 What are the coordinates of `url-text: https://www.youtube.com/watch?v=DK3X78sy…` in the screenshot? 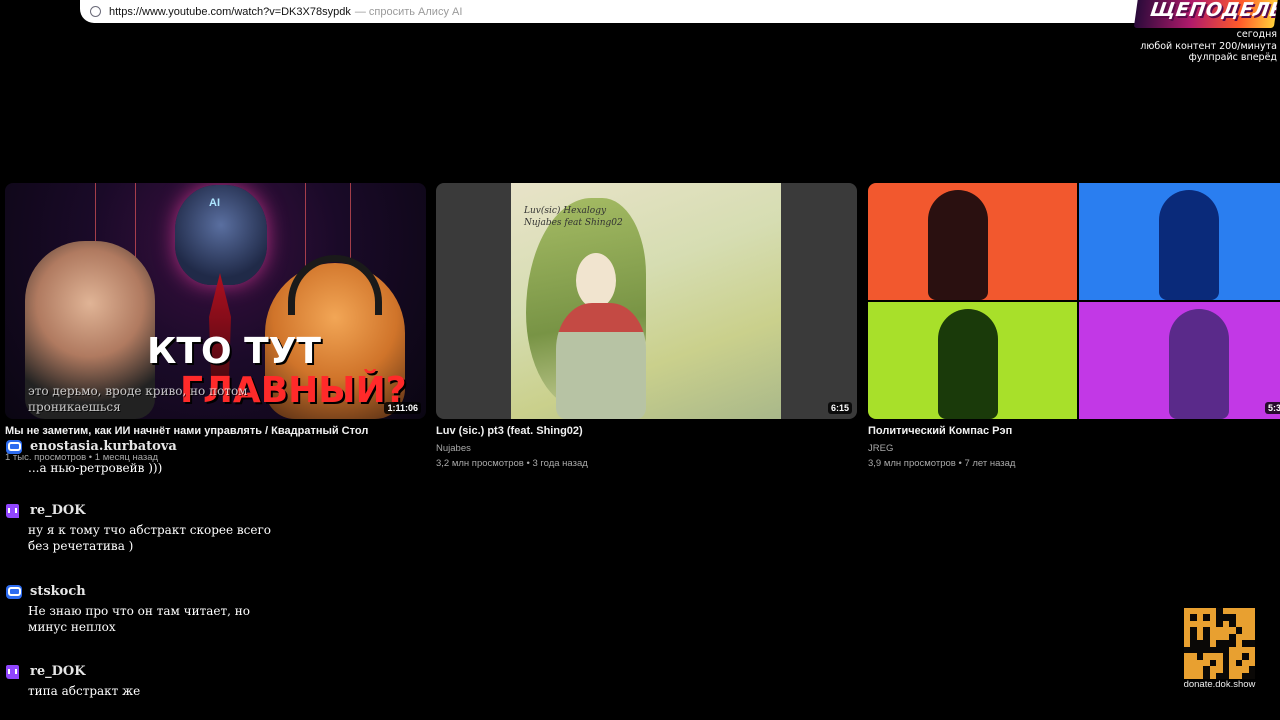 It's located at (230, 12).